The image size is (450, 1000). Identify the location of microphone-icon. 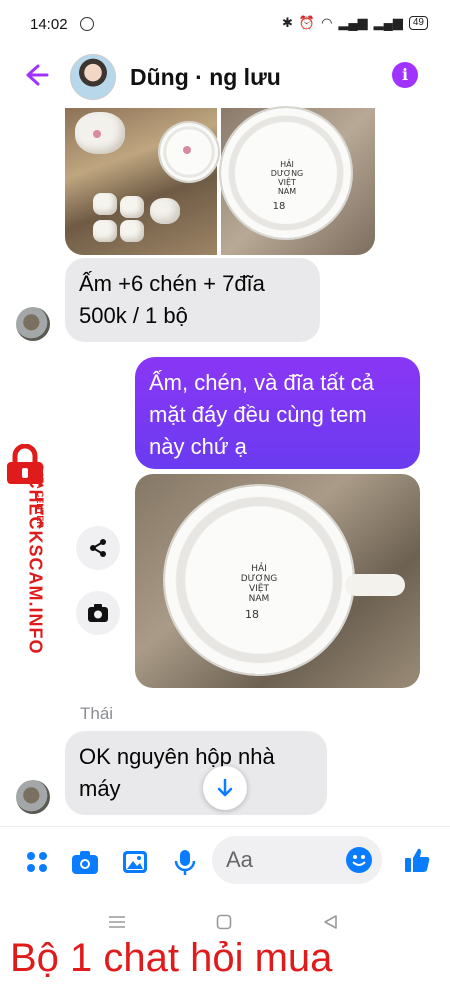
(185, 862).